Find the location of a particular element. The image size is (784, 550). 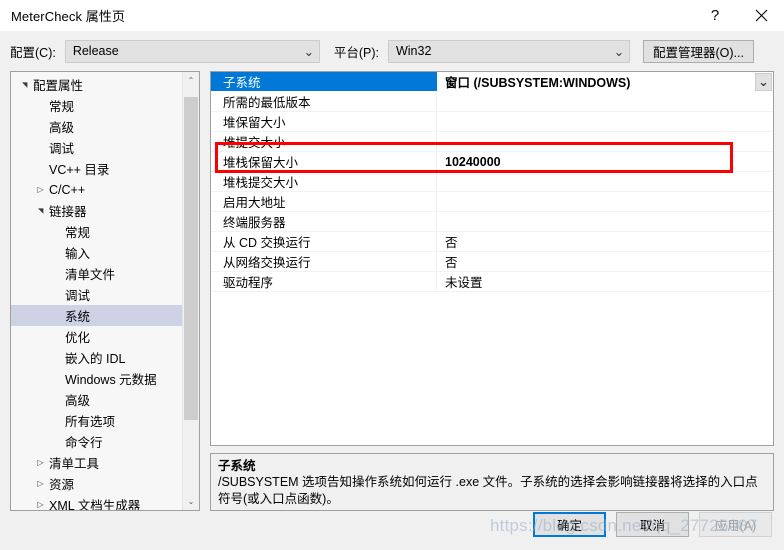

tree-item-label: 优化 is located at coordinates (78, 338).